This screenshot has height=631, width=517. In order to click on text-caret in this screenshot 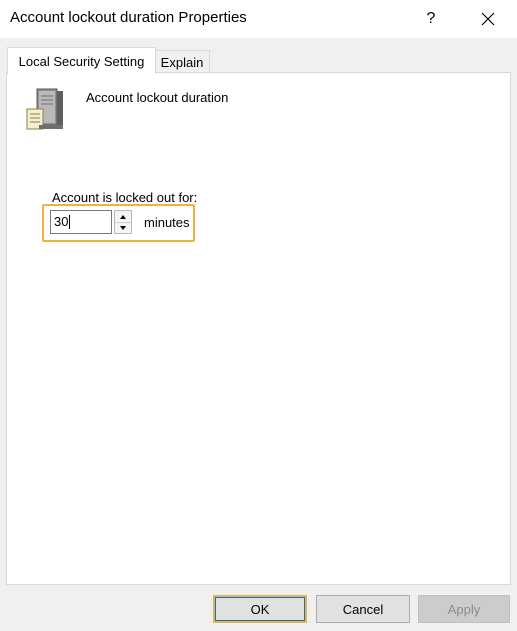, I will do `click(70, 221)`.